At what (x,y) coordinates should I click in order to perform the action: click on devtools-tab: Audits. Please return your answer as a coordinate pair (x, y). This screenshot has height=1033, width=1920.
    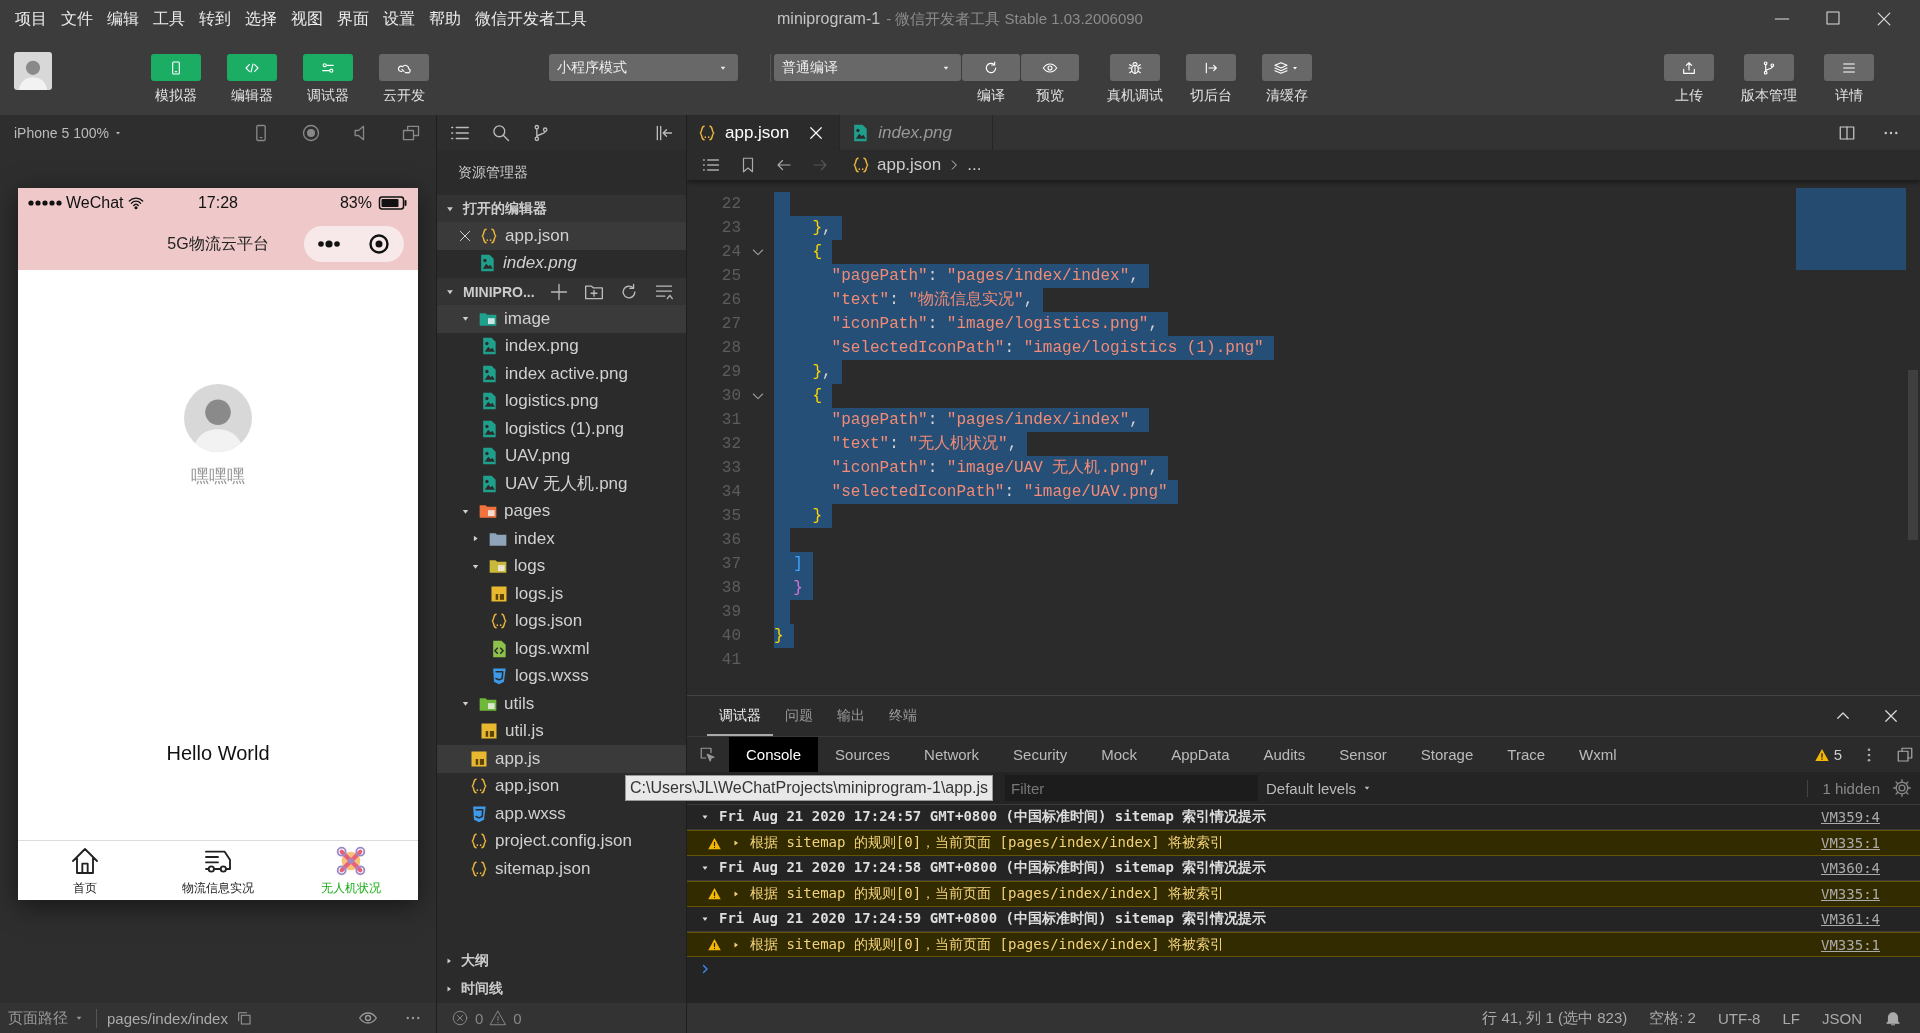
    Looking at the image, I should click on (1284, 754).